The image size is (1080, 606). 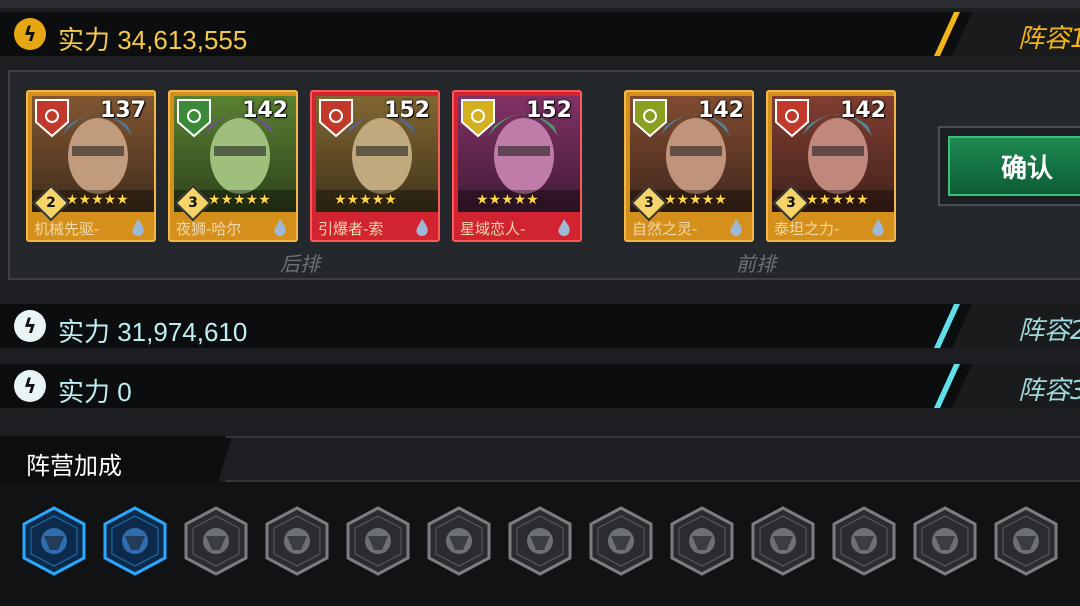 I want to click on team-3-bar: ϟ 实力 0 阵容3, so click(x=540, y=386).